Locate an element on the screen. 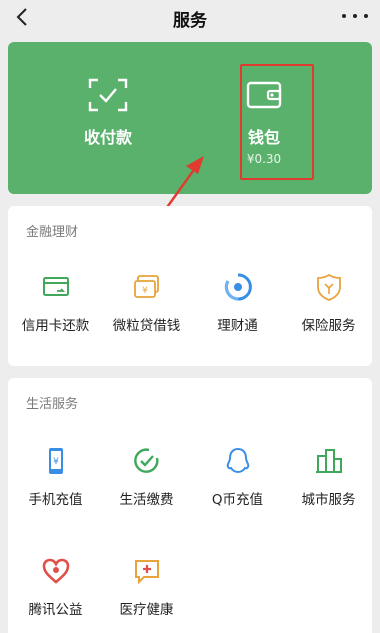 Image resolution: width=380 pixels, height=633 pixels. pay-receive-label: 收付款 is located at coordinates (107, 137).